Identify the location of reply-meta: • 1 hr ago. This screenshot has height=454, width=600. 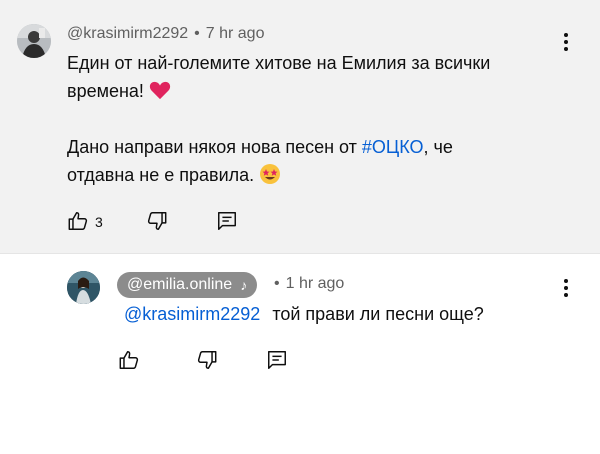
(309, 284).